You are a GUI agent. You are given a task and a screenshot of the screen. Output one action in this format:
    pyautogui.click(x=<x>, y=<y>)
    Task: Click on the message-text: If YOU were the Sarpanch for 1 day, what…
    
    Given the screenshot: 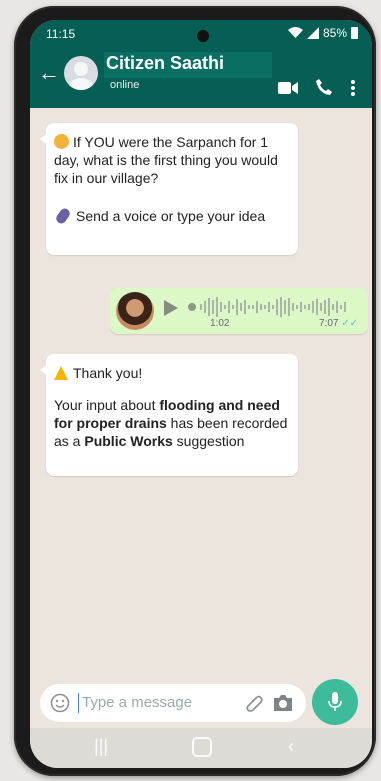 What is the action you would take?
    pyautogui.click(x=173, y=160)
    